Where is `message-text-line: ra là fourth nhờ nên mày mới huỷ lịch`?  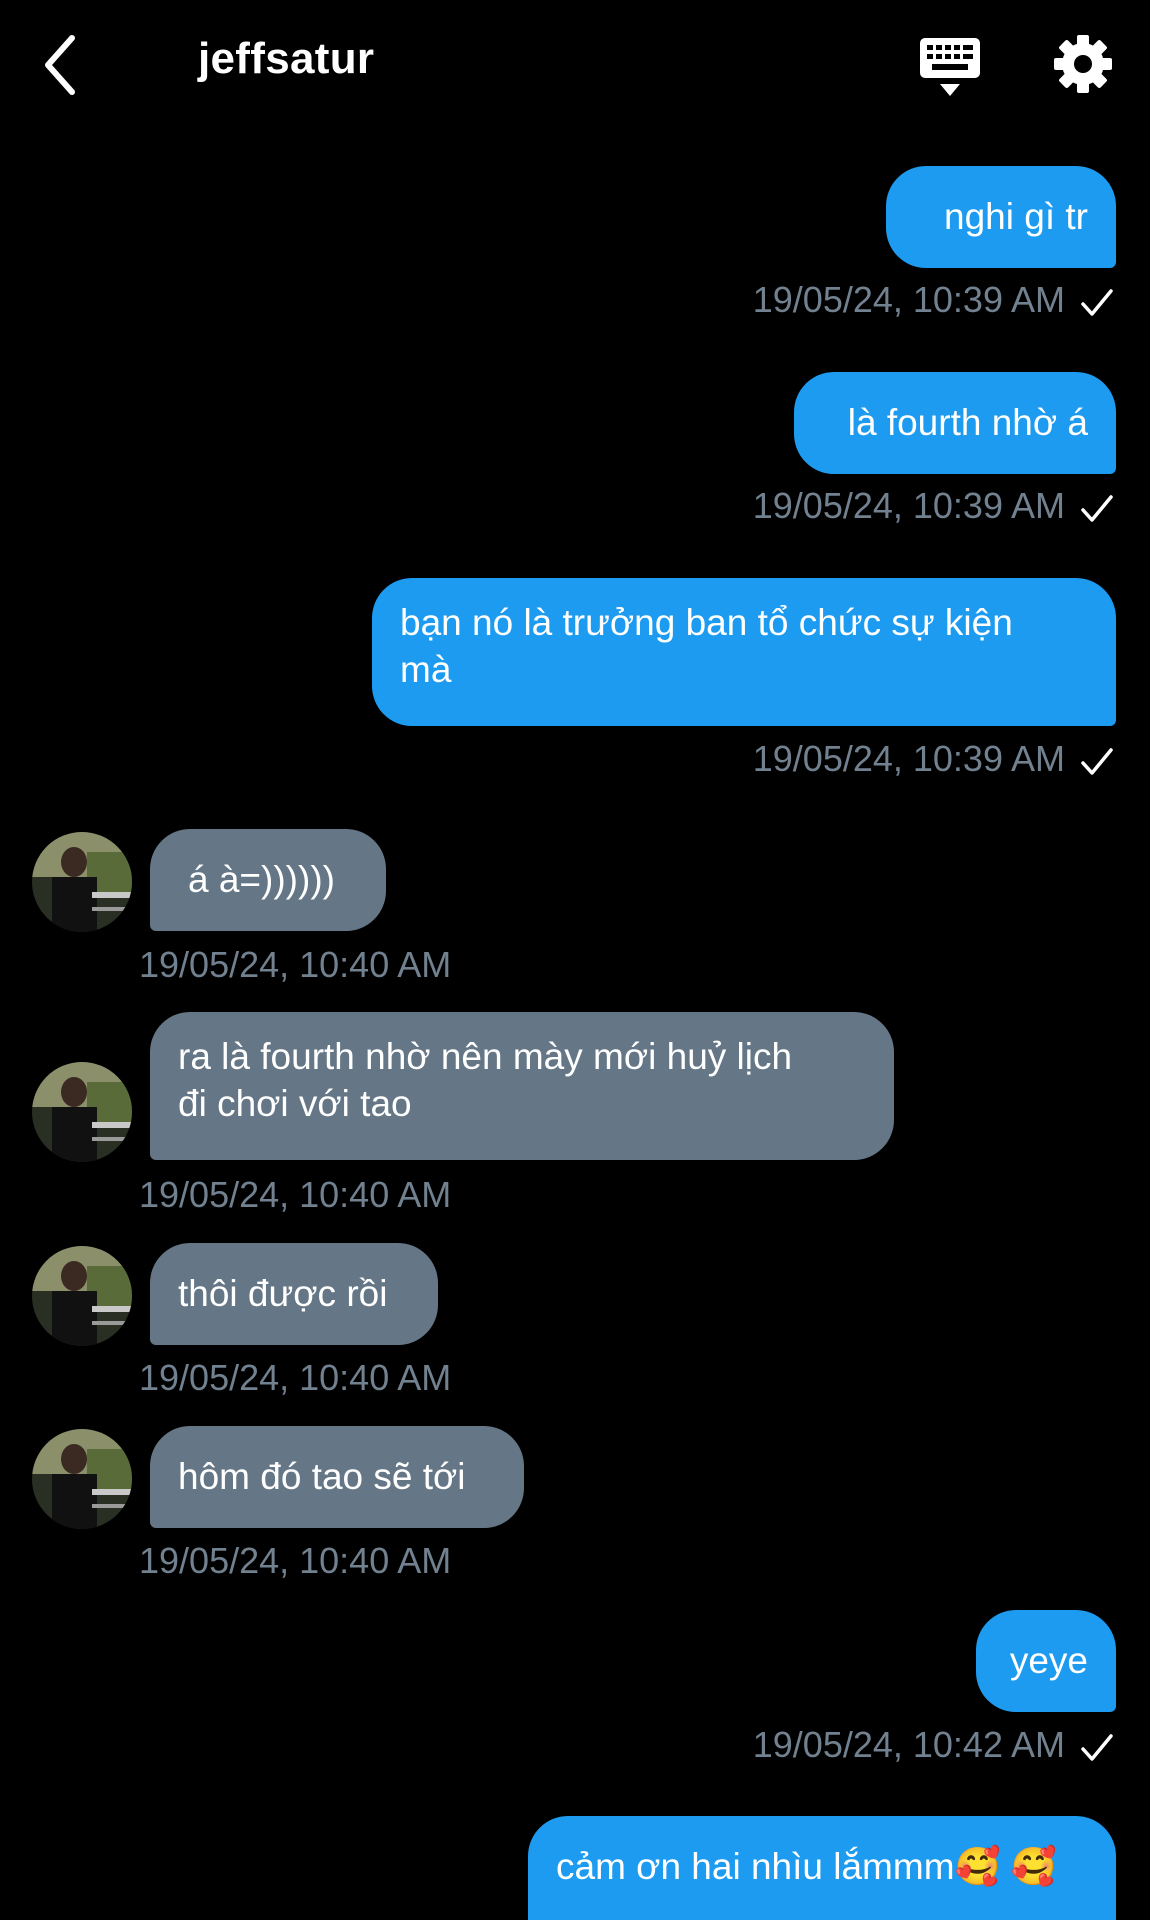
message-text-line: ra là fourth nhờ nên mày mới huỷ lịch is located at coordinates (485, 1056).